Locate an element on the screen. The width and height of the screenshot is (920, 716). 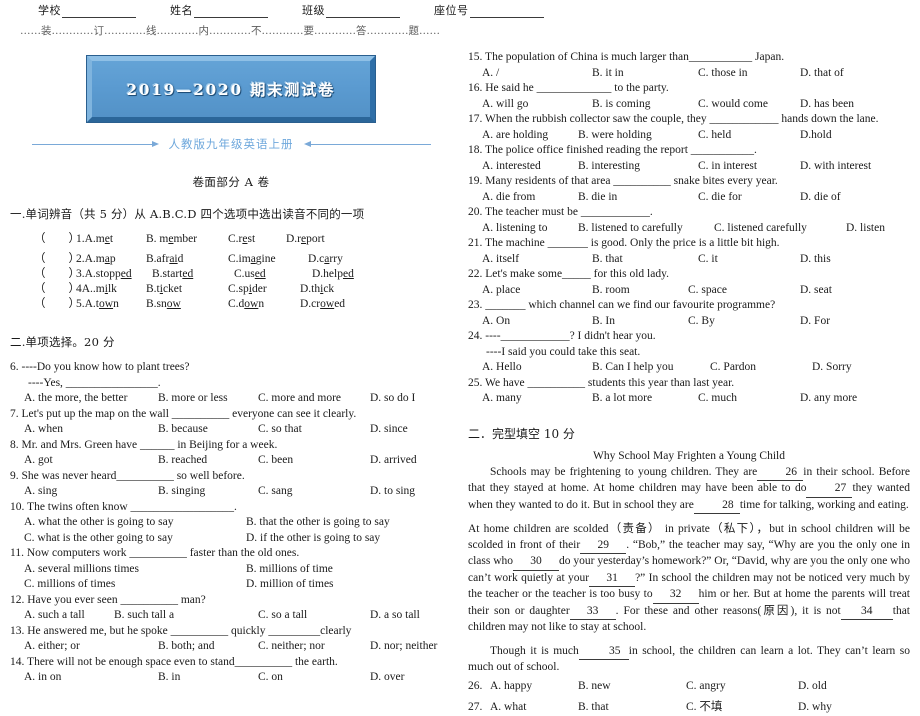
option: A. On is located at coordinates (537, 322).